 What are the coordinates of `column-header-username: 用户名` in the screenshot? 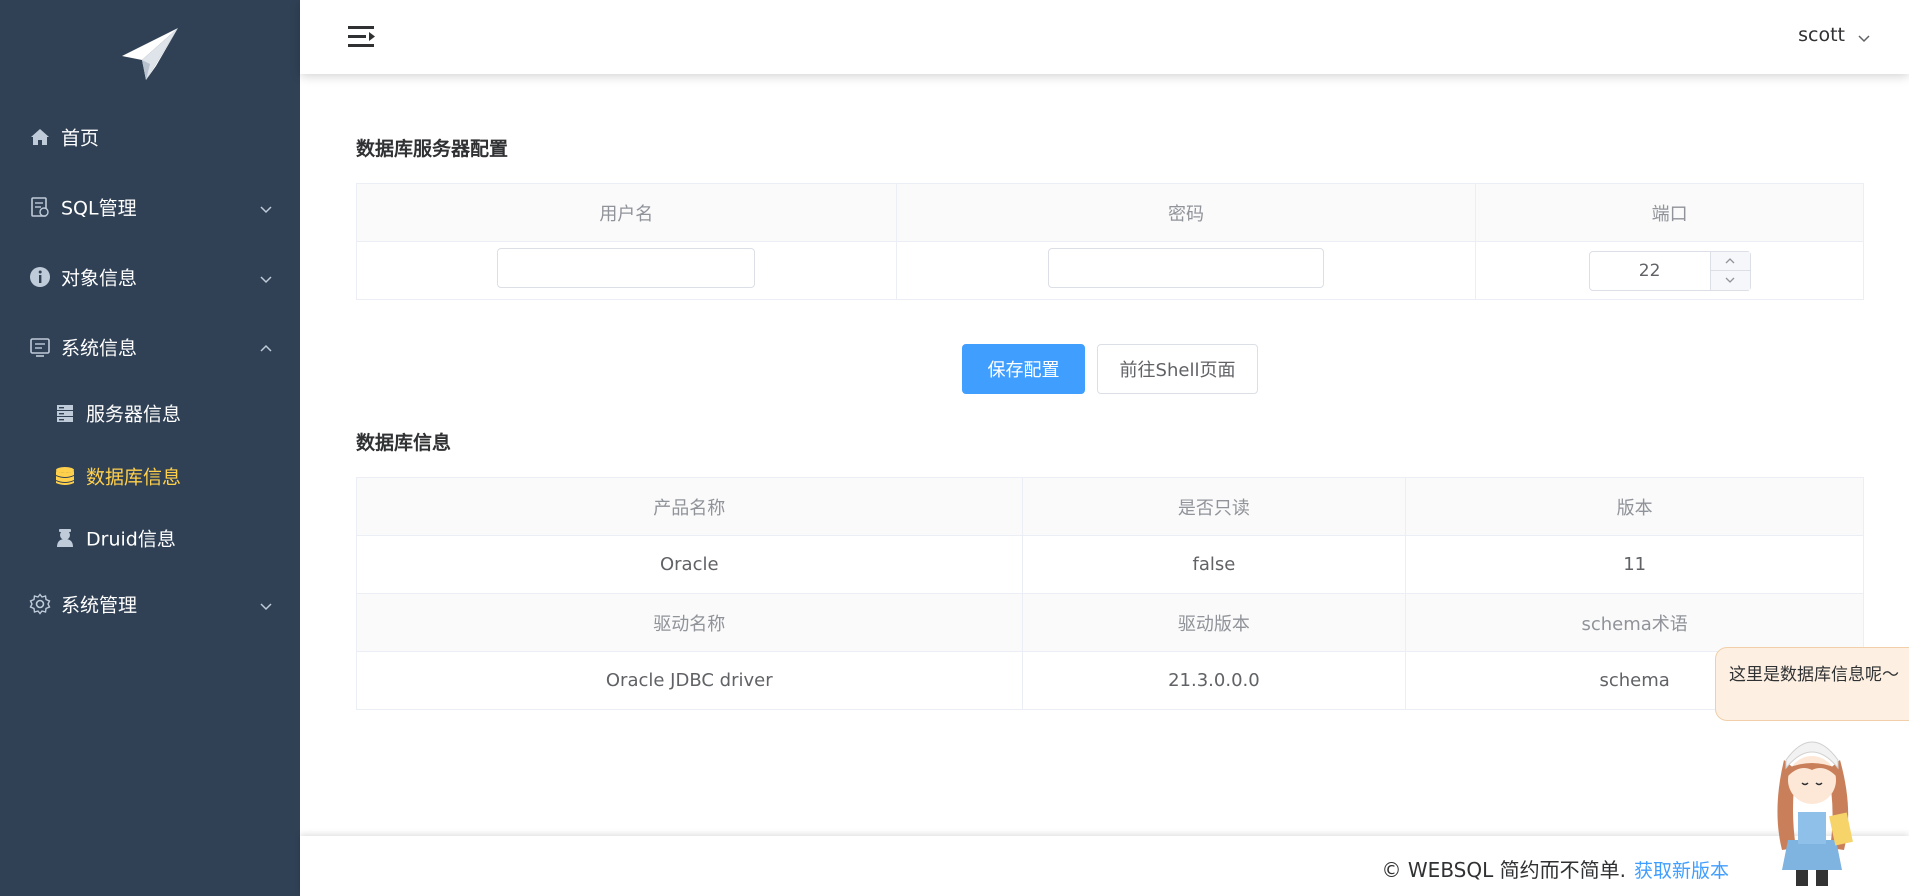 It's located at (626, 212).